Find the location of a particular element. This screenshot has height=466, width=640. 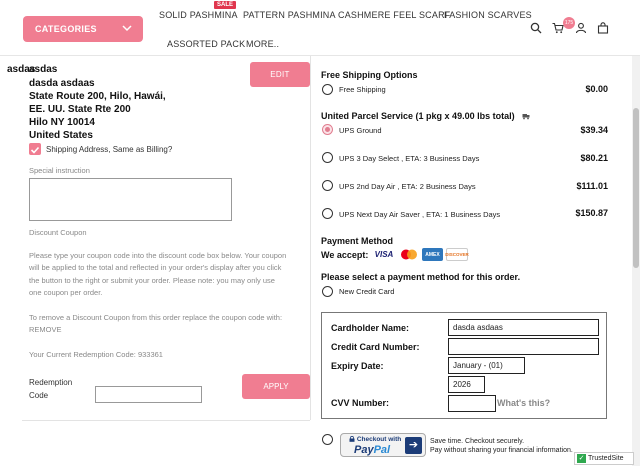

address-name: asdas is located at coordinates (43, 69).